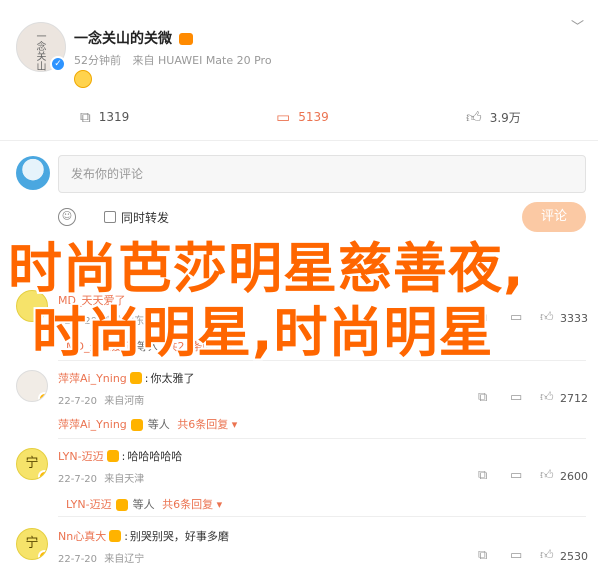  What do you see at coordinates (81, 456) in the screenshot?
I see `commenter-name: LYN-迈迈` at bounding box center [81, 456].